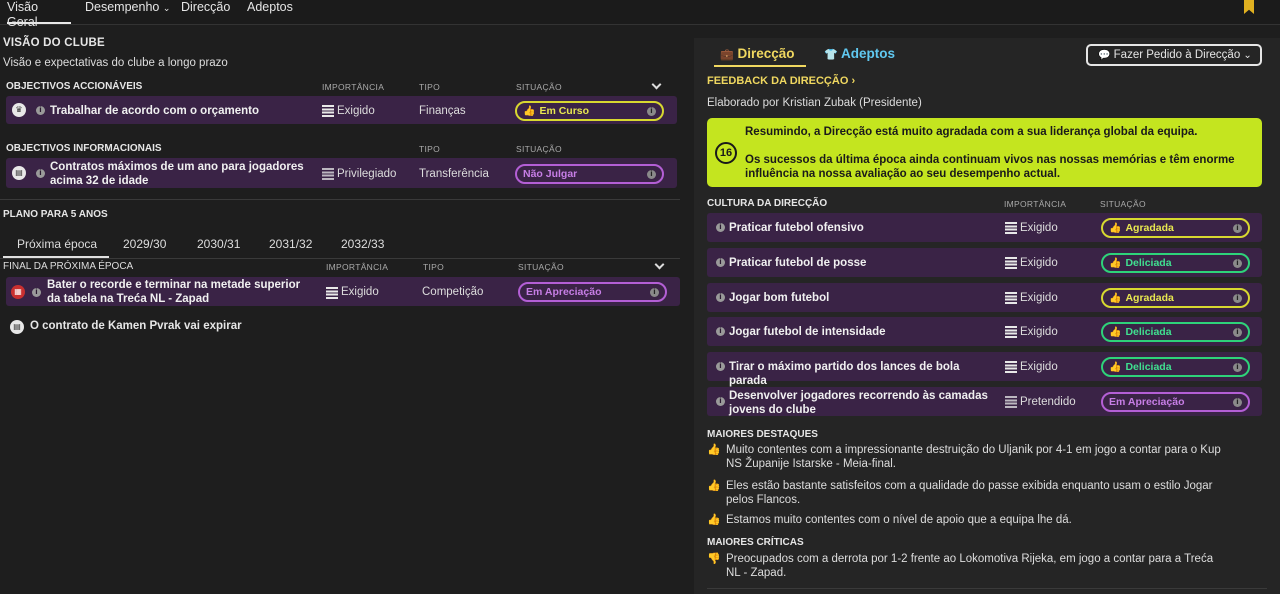 Image resolution: width=1280 pixels, height=594 pixels. What do you see at coordinates (136, 326) in the screenshot?
I see `contract-note: O contrato de Kamen Pvrak vai expirar` at bounding box center [136, 326].